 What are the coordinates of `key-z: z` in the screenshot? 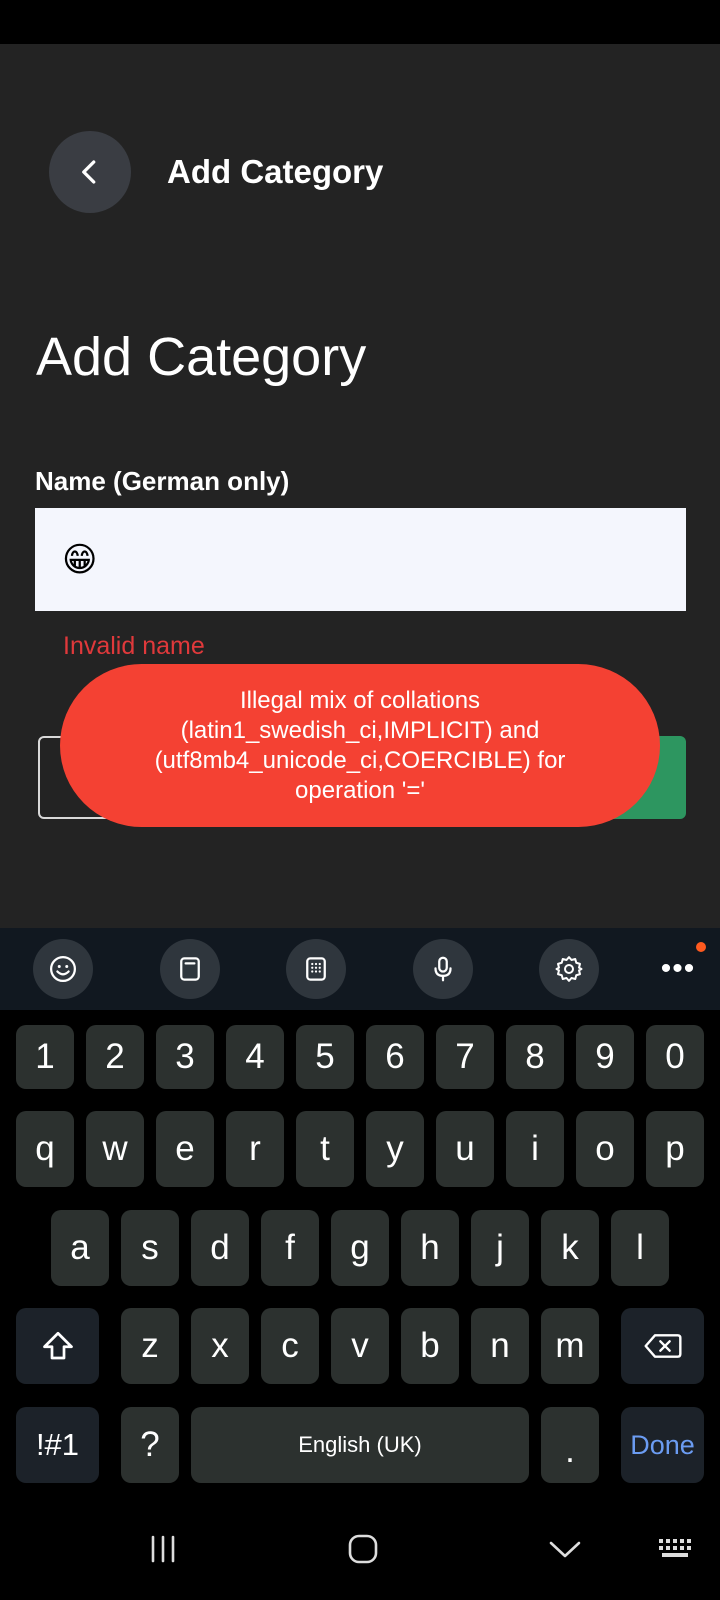 It's located at (150, 1346).